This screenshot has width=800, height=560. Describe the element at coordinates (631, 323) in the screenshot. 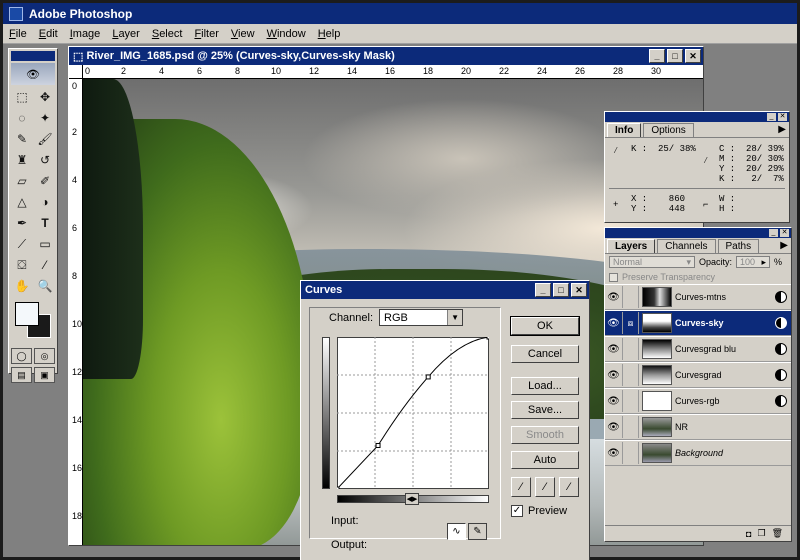

I see `layer-mask-link-icon: ⧈` at that location.